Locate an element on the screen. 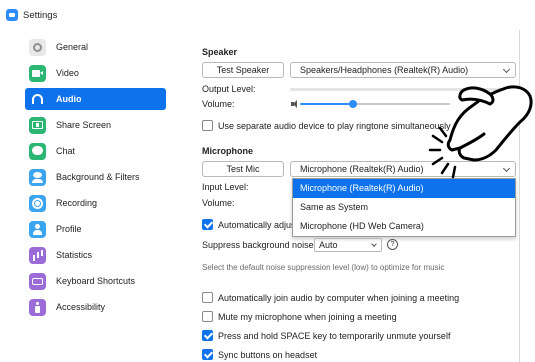 The width and height of the screenshot is (535, 362). speaker-volume-slider-thumb is located at coordinates (353, 104).